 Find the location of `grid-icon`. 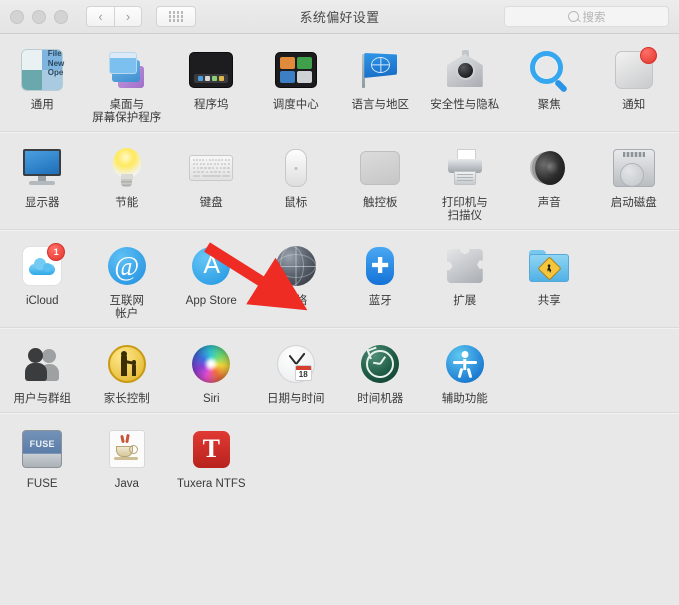

grid-icon is located at coordinates (176, 16).